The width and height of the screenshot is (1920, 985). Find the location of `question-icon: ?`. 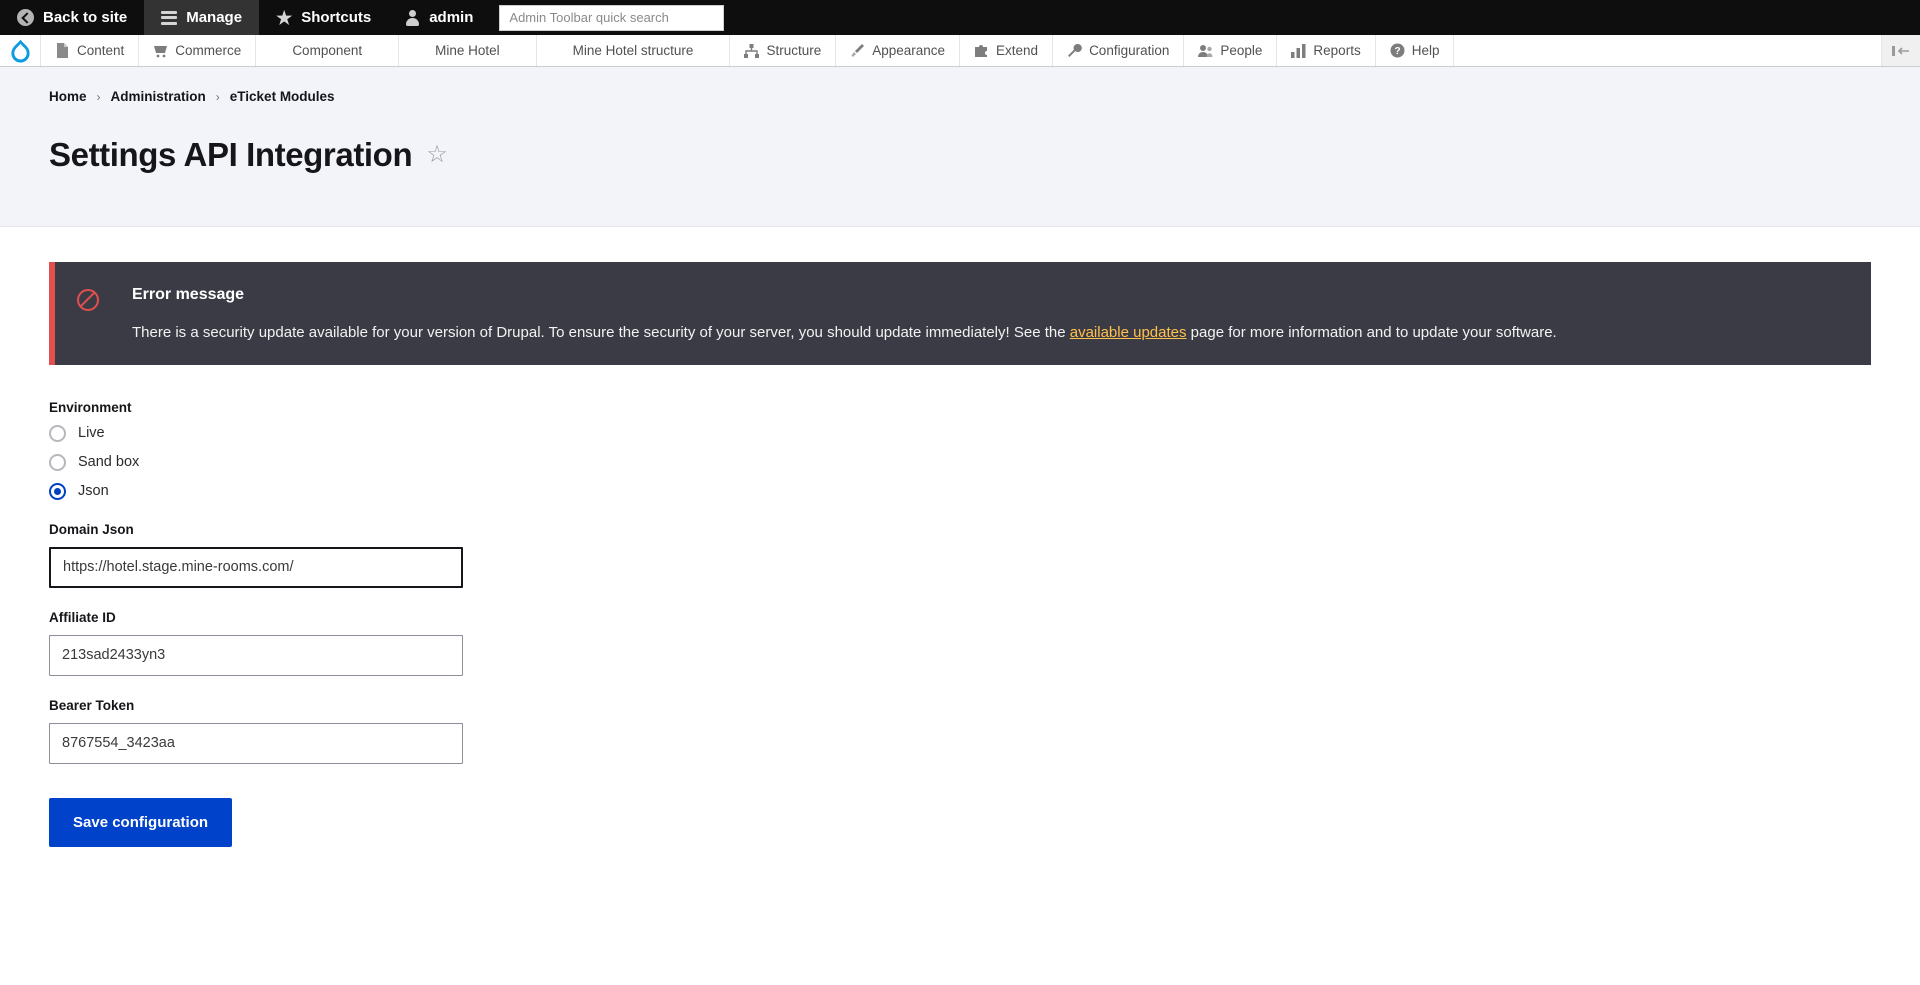

question-icon: ? is located at coordinates (1397, 50).